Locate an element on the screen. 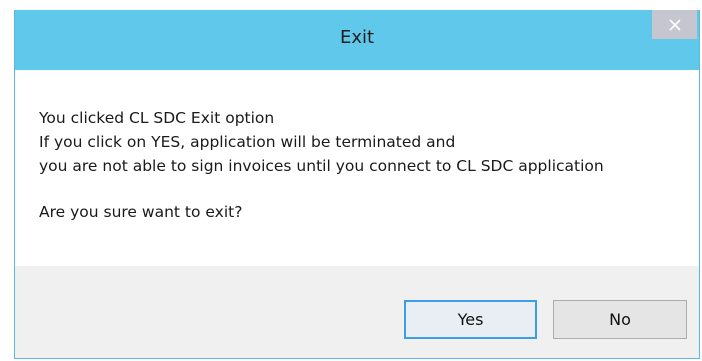 The width and height of the screenshot is (702, 361). dialog-title: Exit is located at coordinates (357, 37).